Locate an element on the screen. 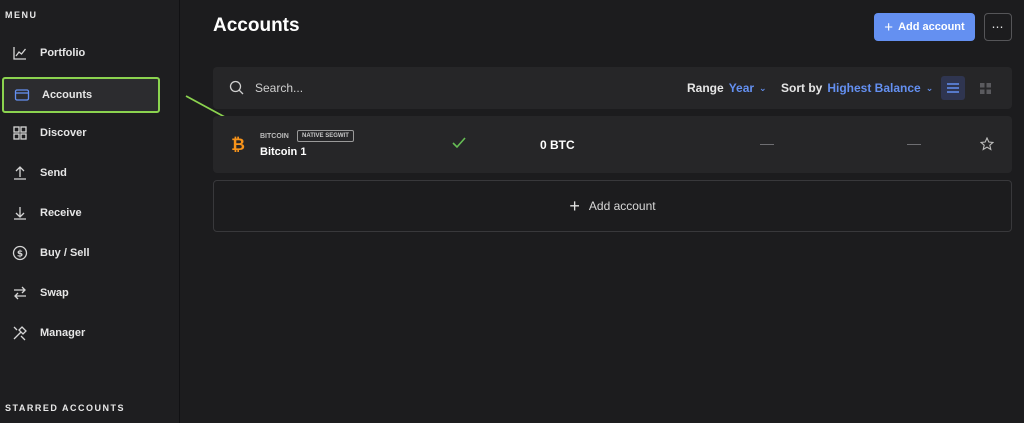 This screenshot has height=423, width=1024. upload-arrow-icon is located at coordinates (20, 173).